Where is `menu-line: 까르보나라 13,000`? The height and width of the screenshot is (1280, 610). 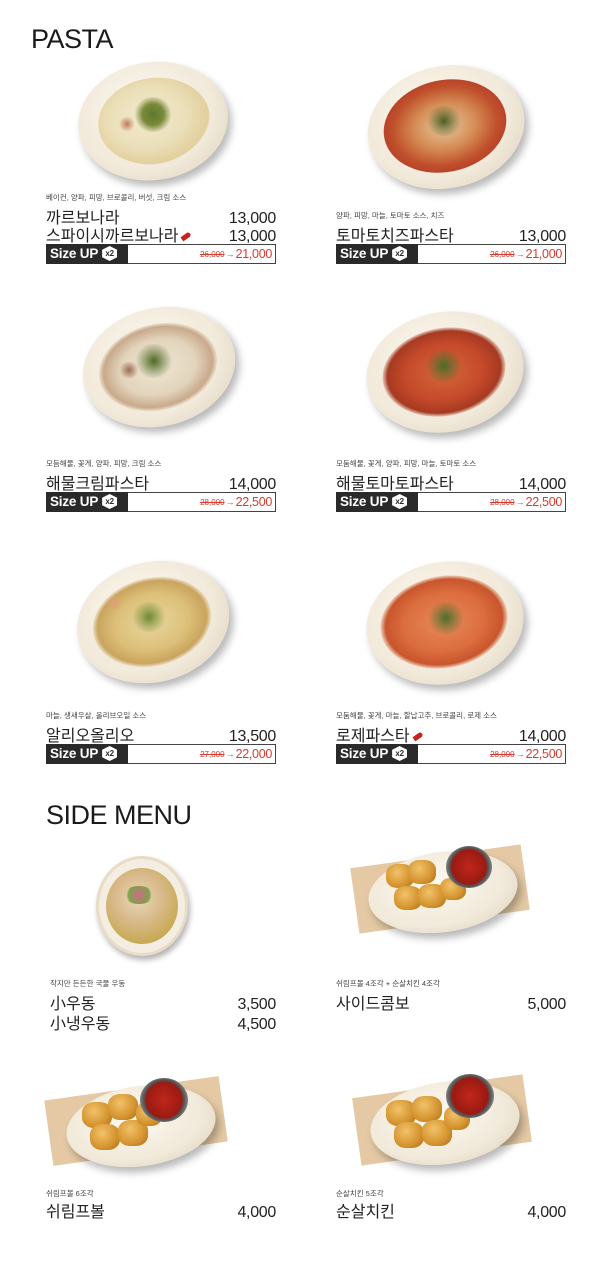
menu-line: 까르보나라 13,000 is located at coordinates (161, 215).